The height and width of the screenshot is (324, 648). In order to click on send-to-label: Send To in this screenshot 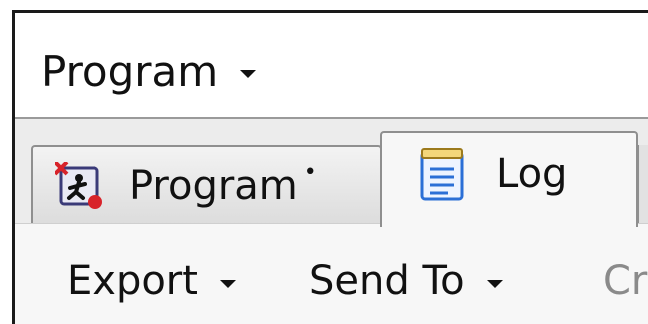, I will do `click(387, 281)`.